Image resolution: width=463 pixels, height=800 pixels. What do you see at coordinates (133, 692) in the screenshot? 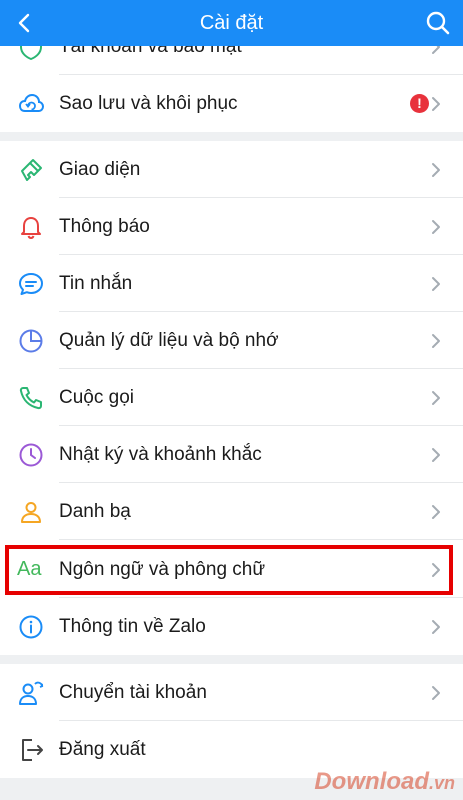
I see `row-label: Chuyển tài khoản` at bounding box center [133, 692].